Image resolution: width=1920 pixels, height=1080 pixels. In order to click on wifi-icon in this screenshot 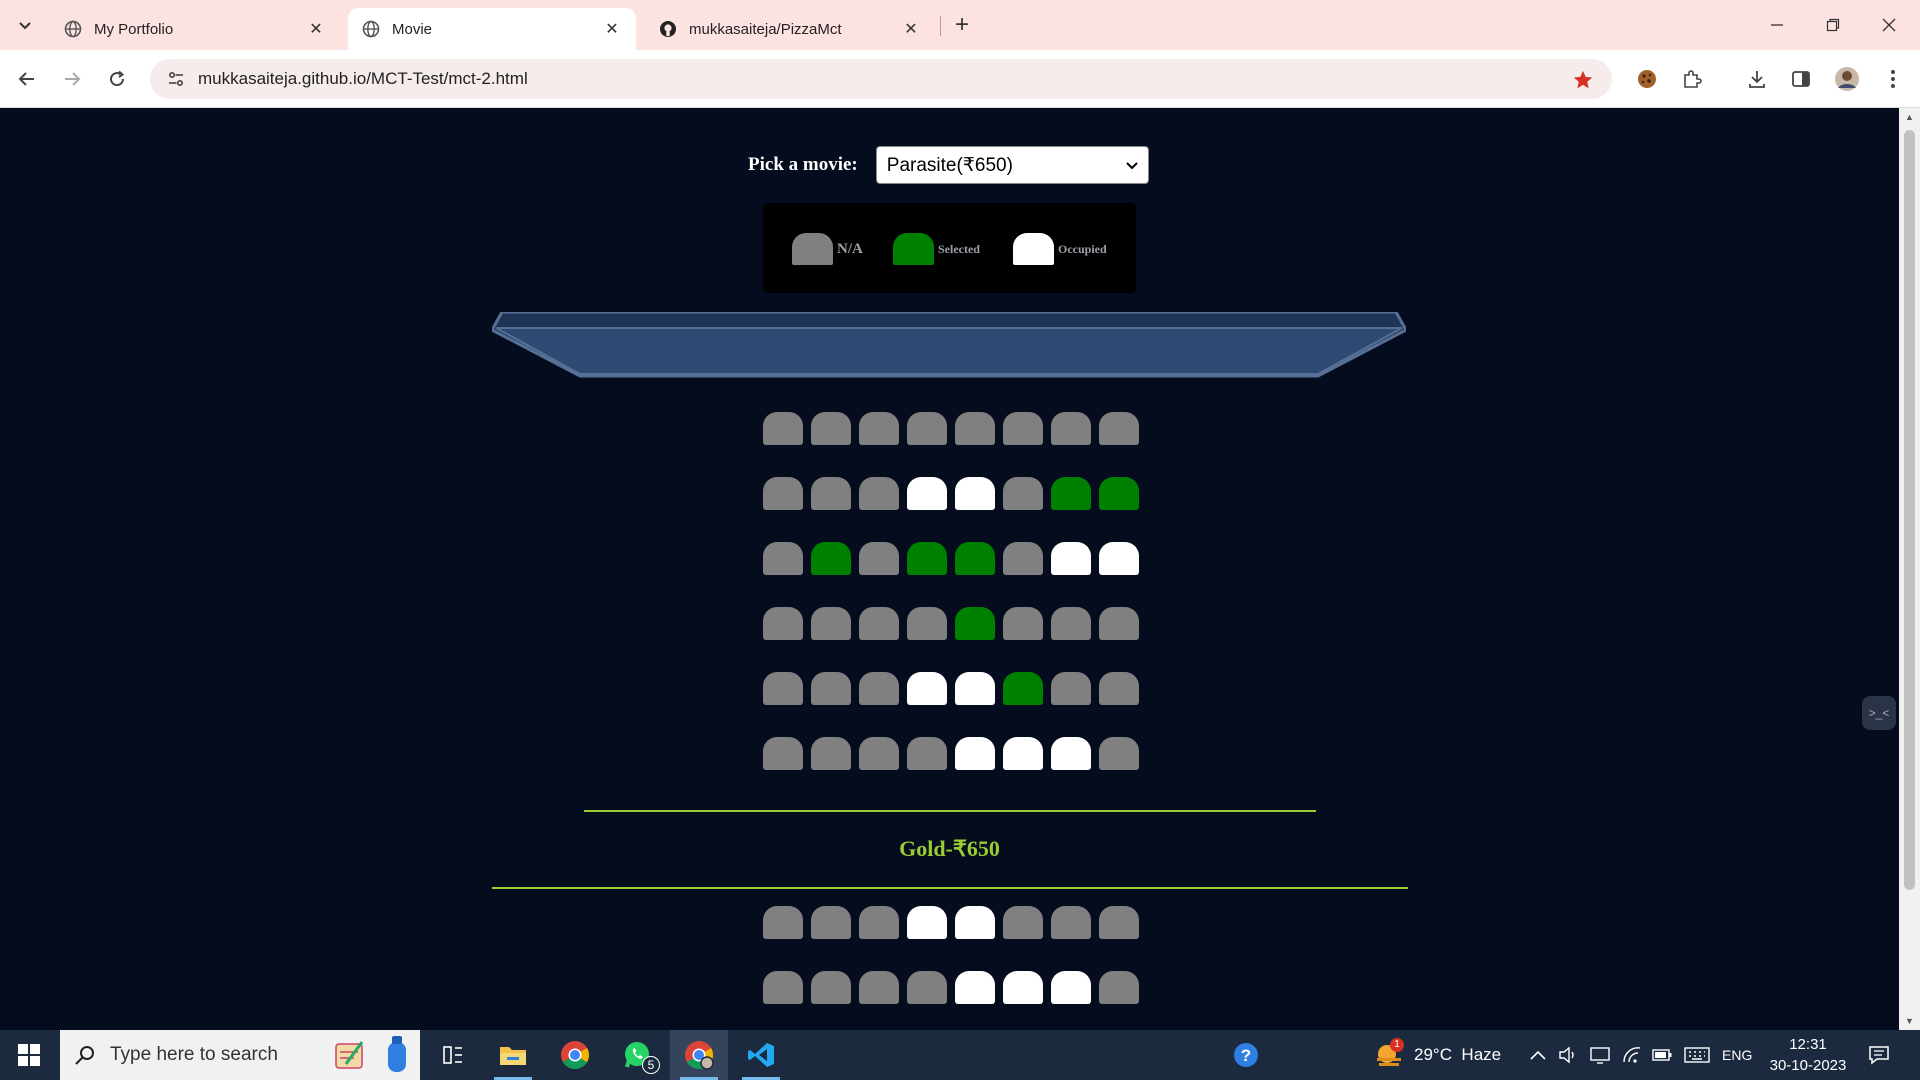, I will do `click(1632, 1055)`.